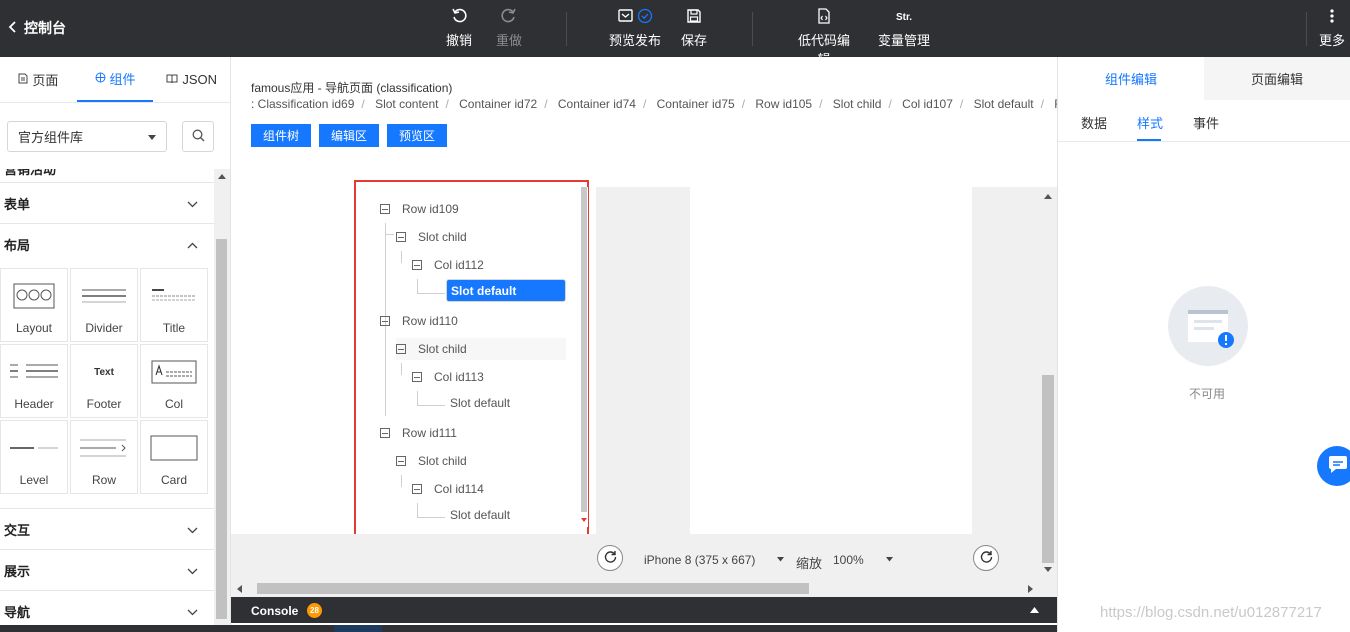 Image resolution: width=1350 pixels, height=632 pixels. Describe the element at coordinates (448, 489) in the screenshot. I see `tree-node-col: Col id114` at that location.